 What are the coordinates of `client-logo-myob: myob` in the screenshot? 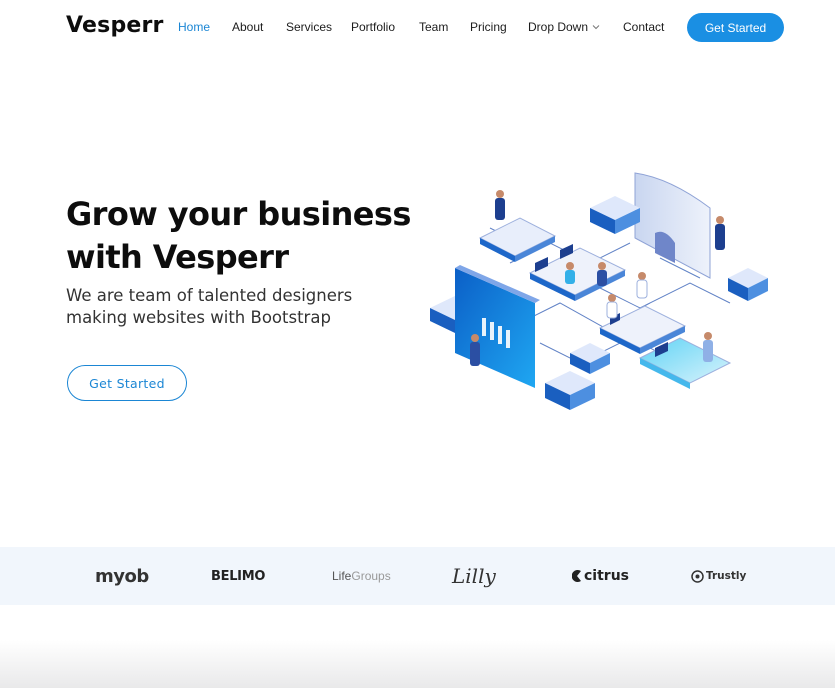 It's located at (122, 576).